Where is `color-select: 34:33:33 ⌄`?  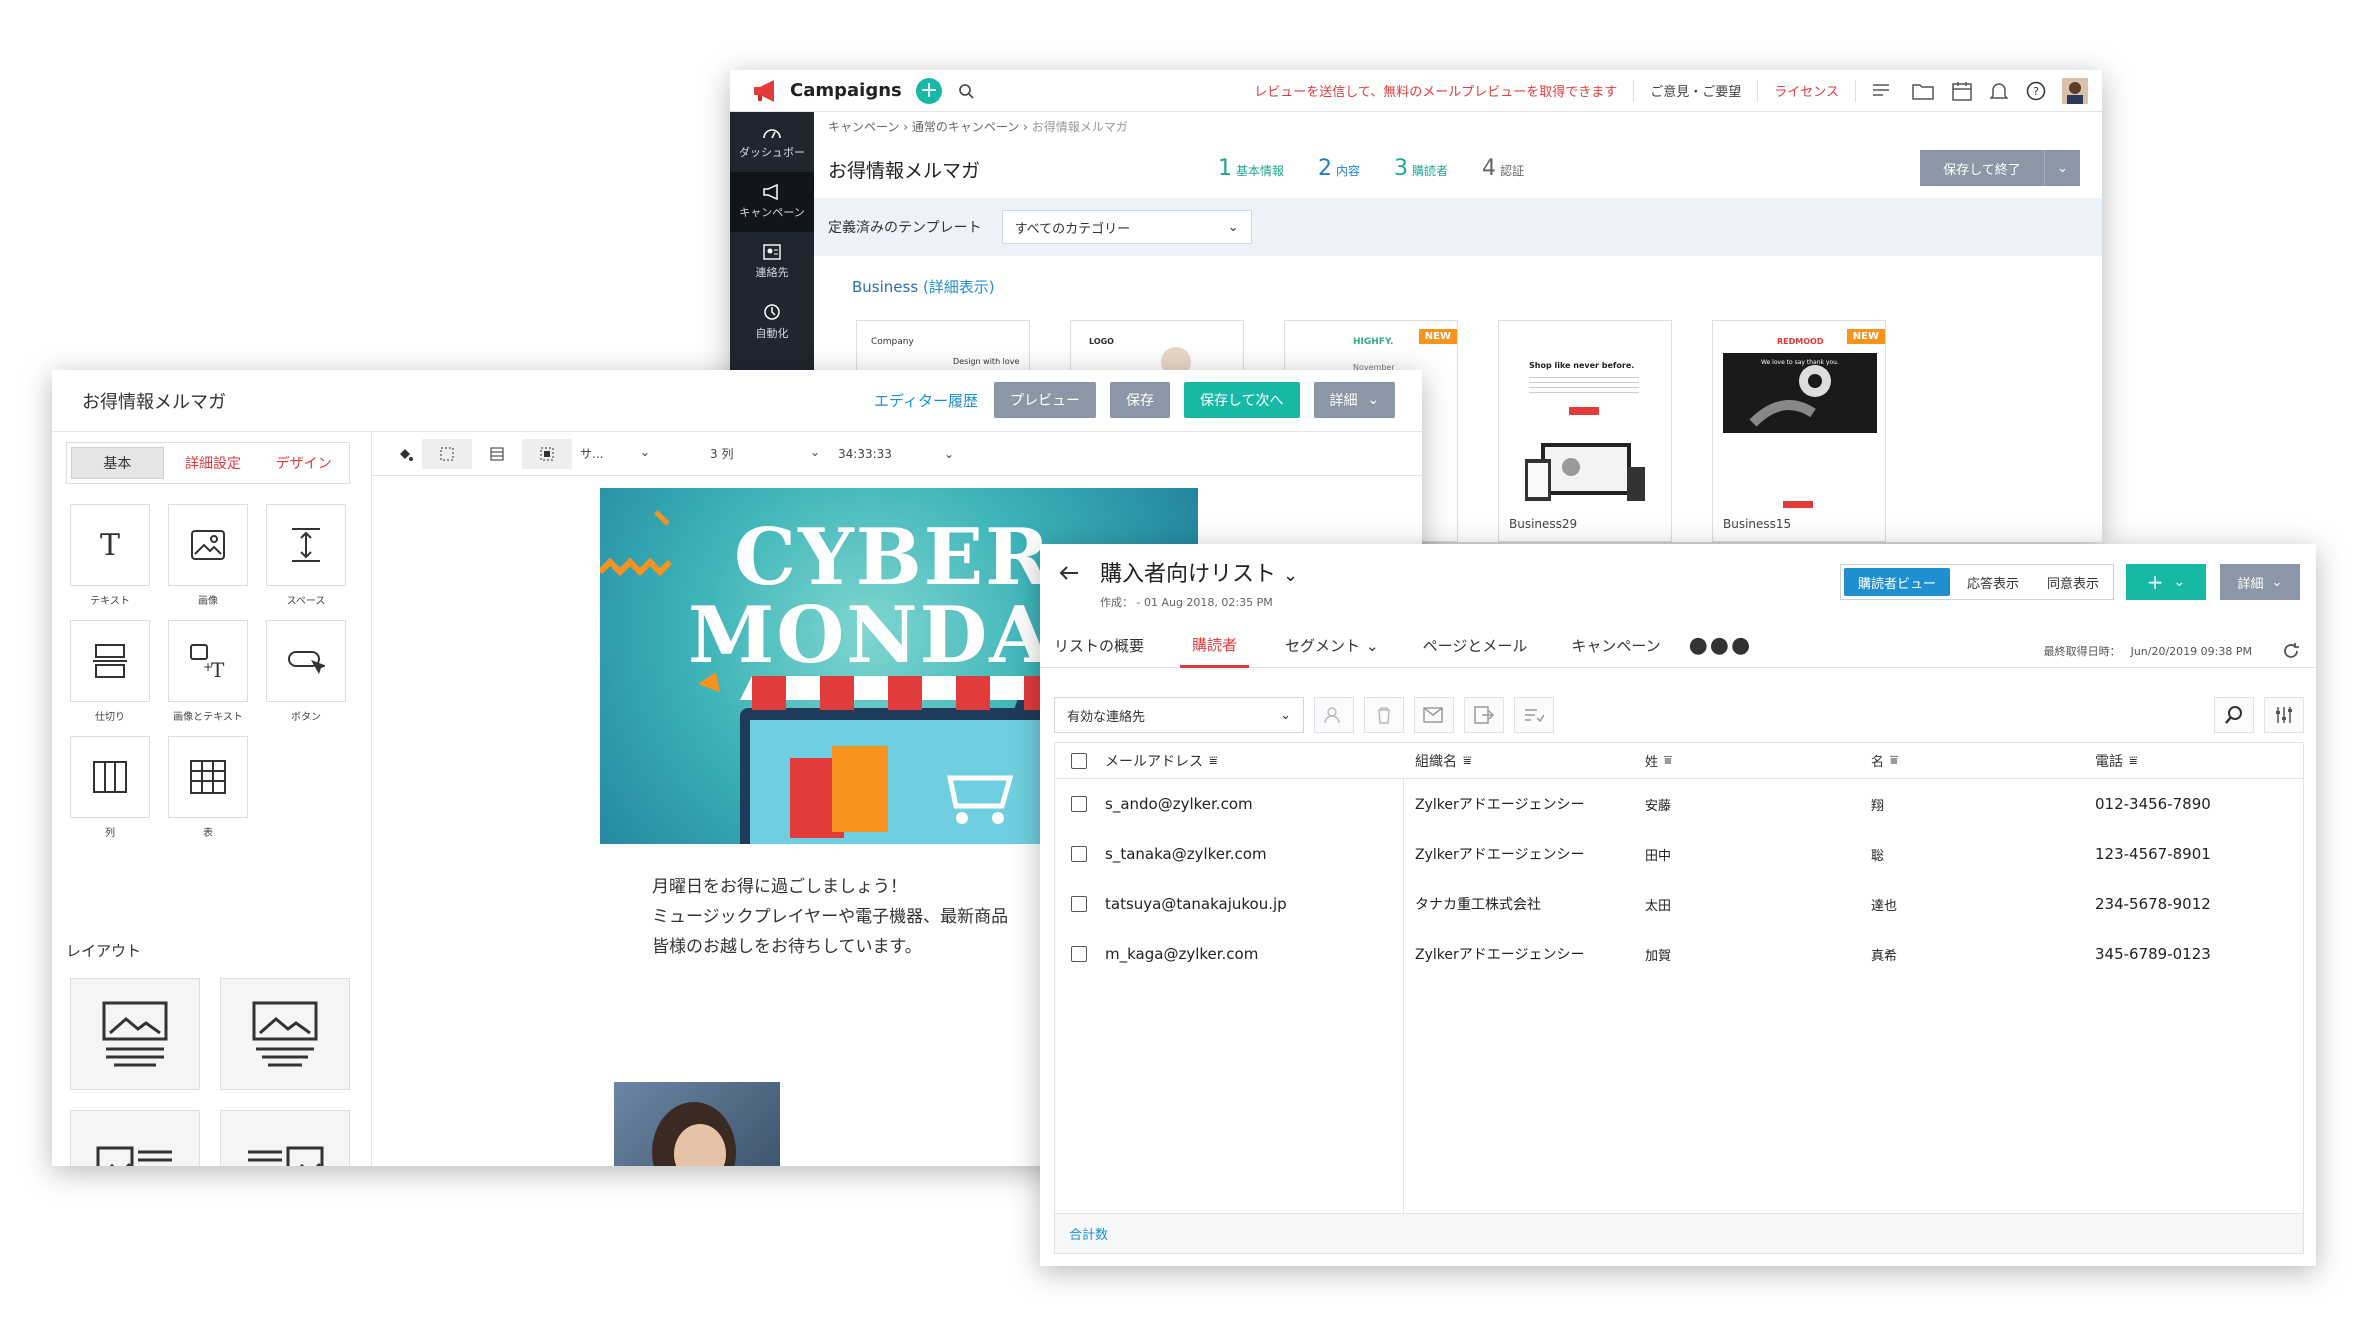 color-select: 34:33:33 ⌄ is located at coordinates (896, 454).